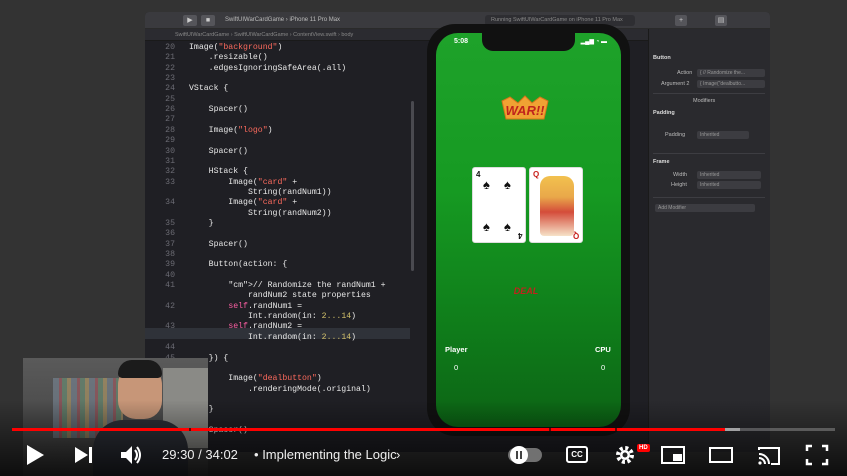 This screenshot has width=847, height=476. What do you see at coordinates (575, 235) in the screenshot?
I see `card-rank-bottom: Q` at bounding box center [575, 235].